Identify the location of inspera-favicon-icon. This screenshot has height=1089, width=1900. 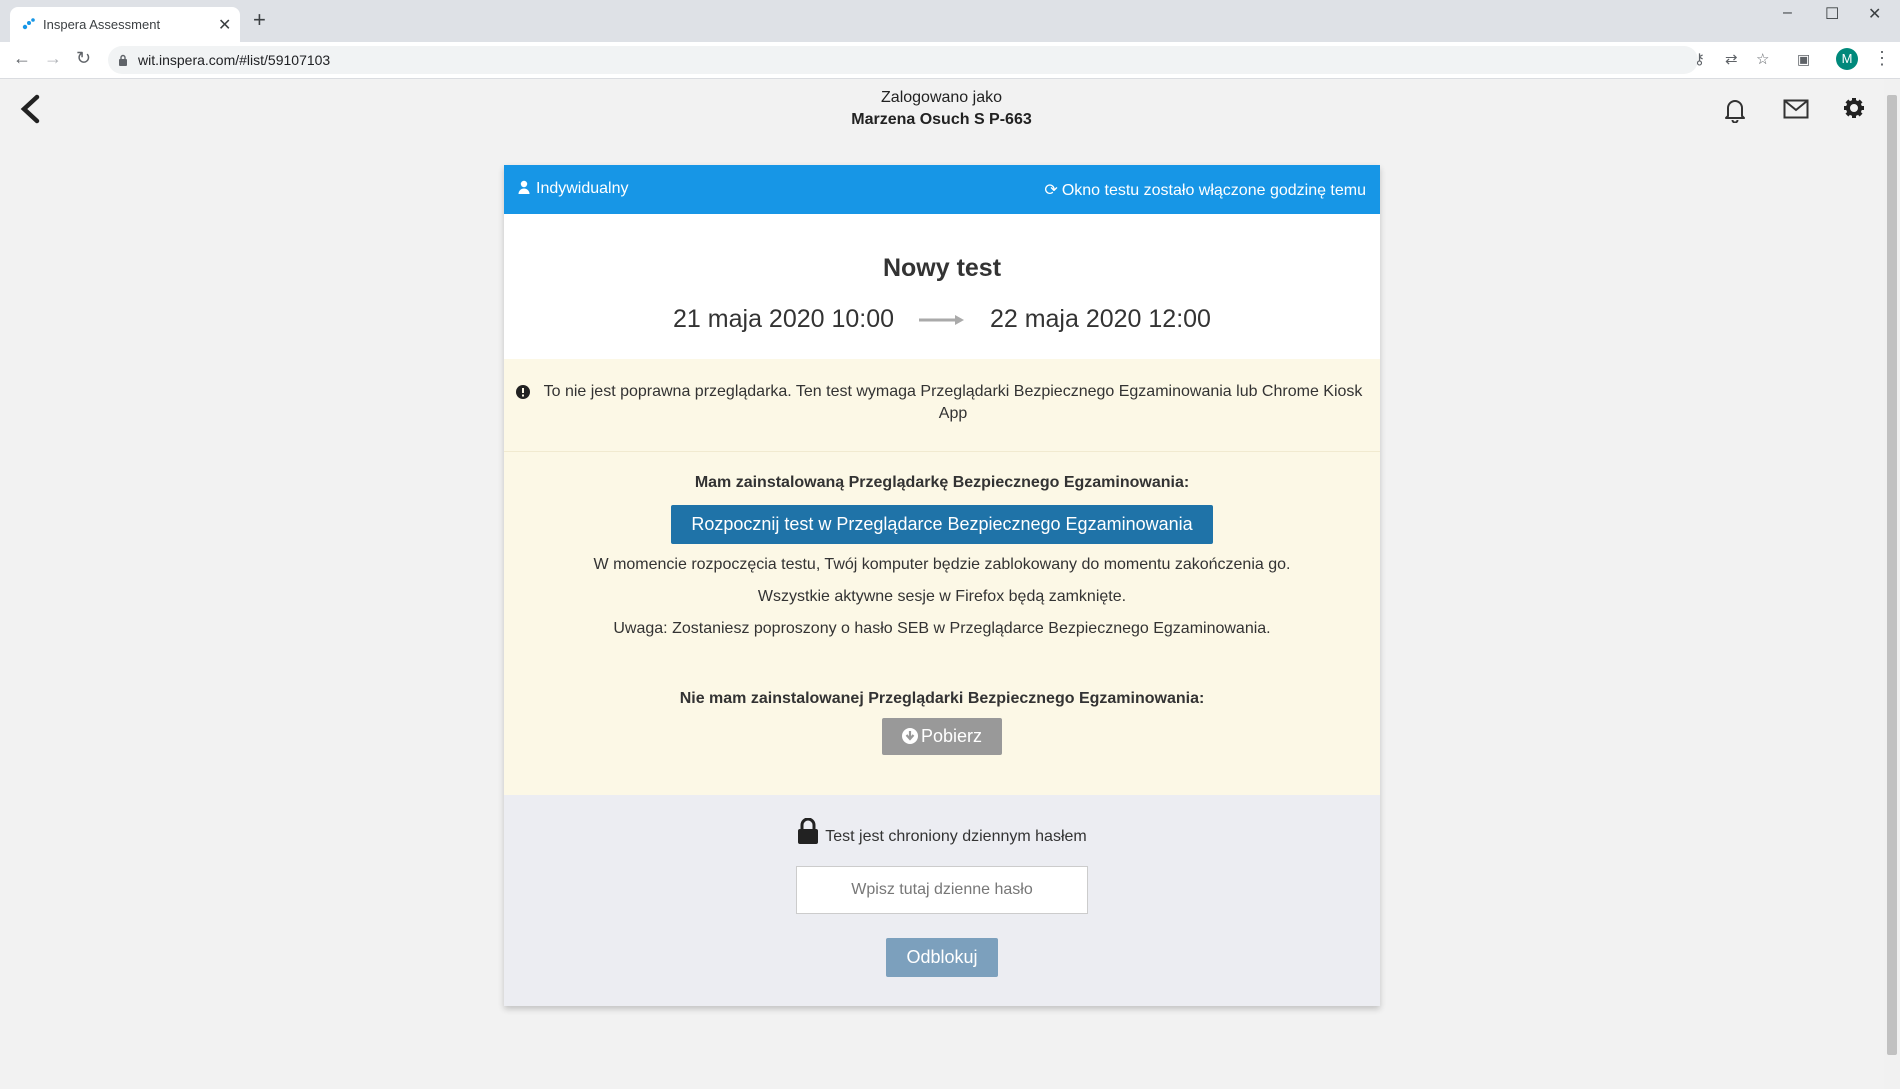
(28, 24).